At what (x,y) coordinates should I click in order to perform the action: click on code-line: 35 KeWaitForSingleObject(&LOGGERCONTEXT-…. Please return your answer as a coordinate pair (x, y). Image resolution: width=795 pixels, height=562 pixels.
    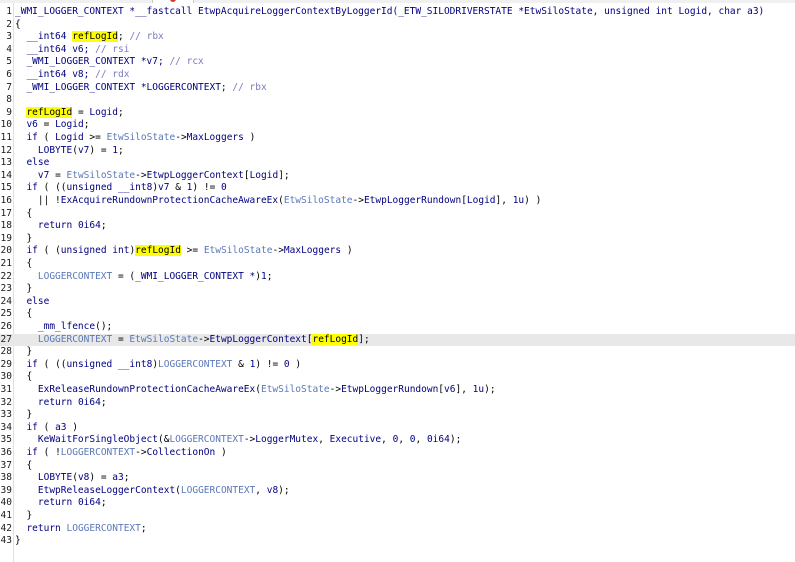
    Looking at the image, I should click on (397, 440).